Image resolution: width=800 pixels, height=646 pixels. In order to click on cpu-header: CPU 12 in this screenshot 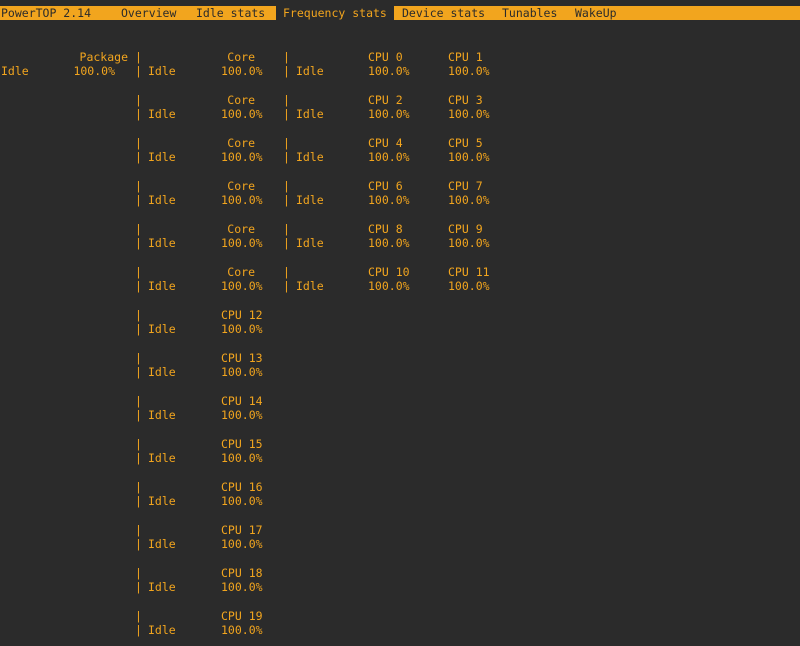, I will do `click(242, 315)`.